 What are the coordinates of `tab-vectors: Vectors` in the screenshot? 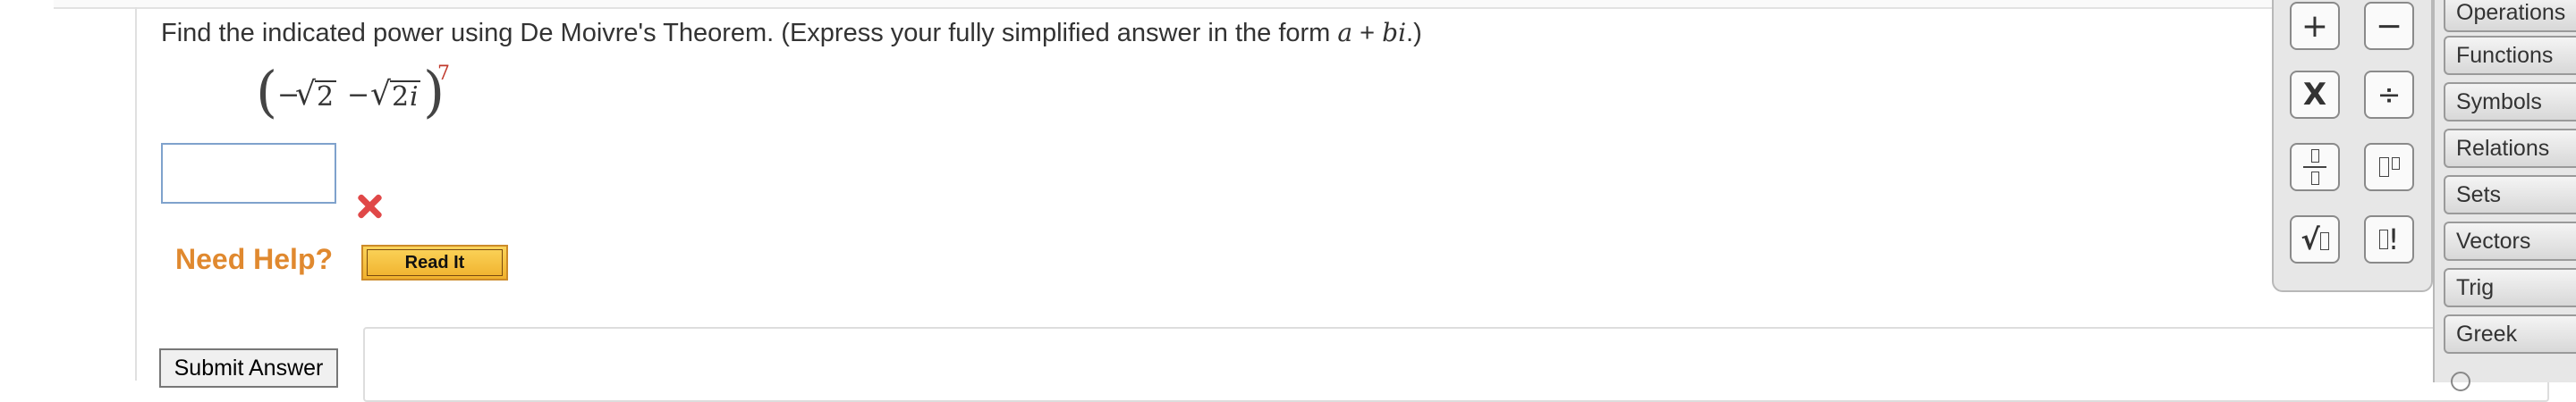 It's located at (2510, 241).